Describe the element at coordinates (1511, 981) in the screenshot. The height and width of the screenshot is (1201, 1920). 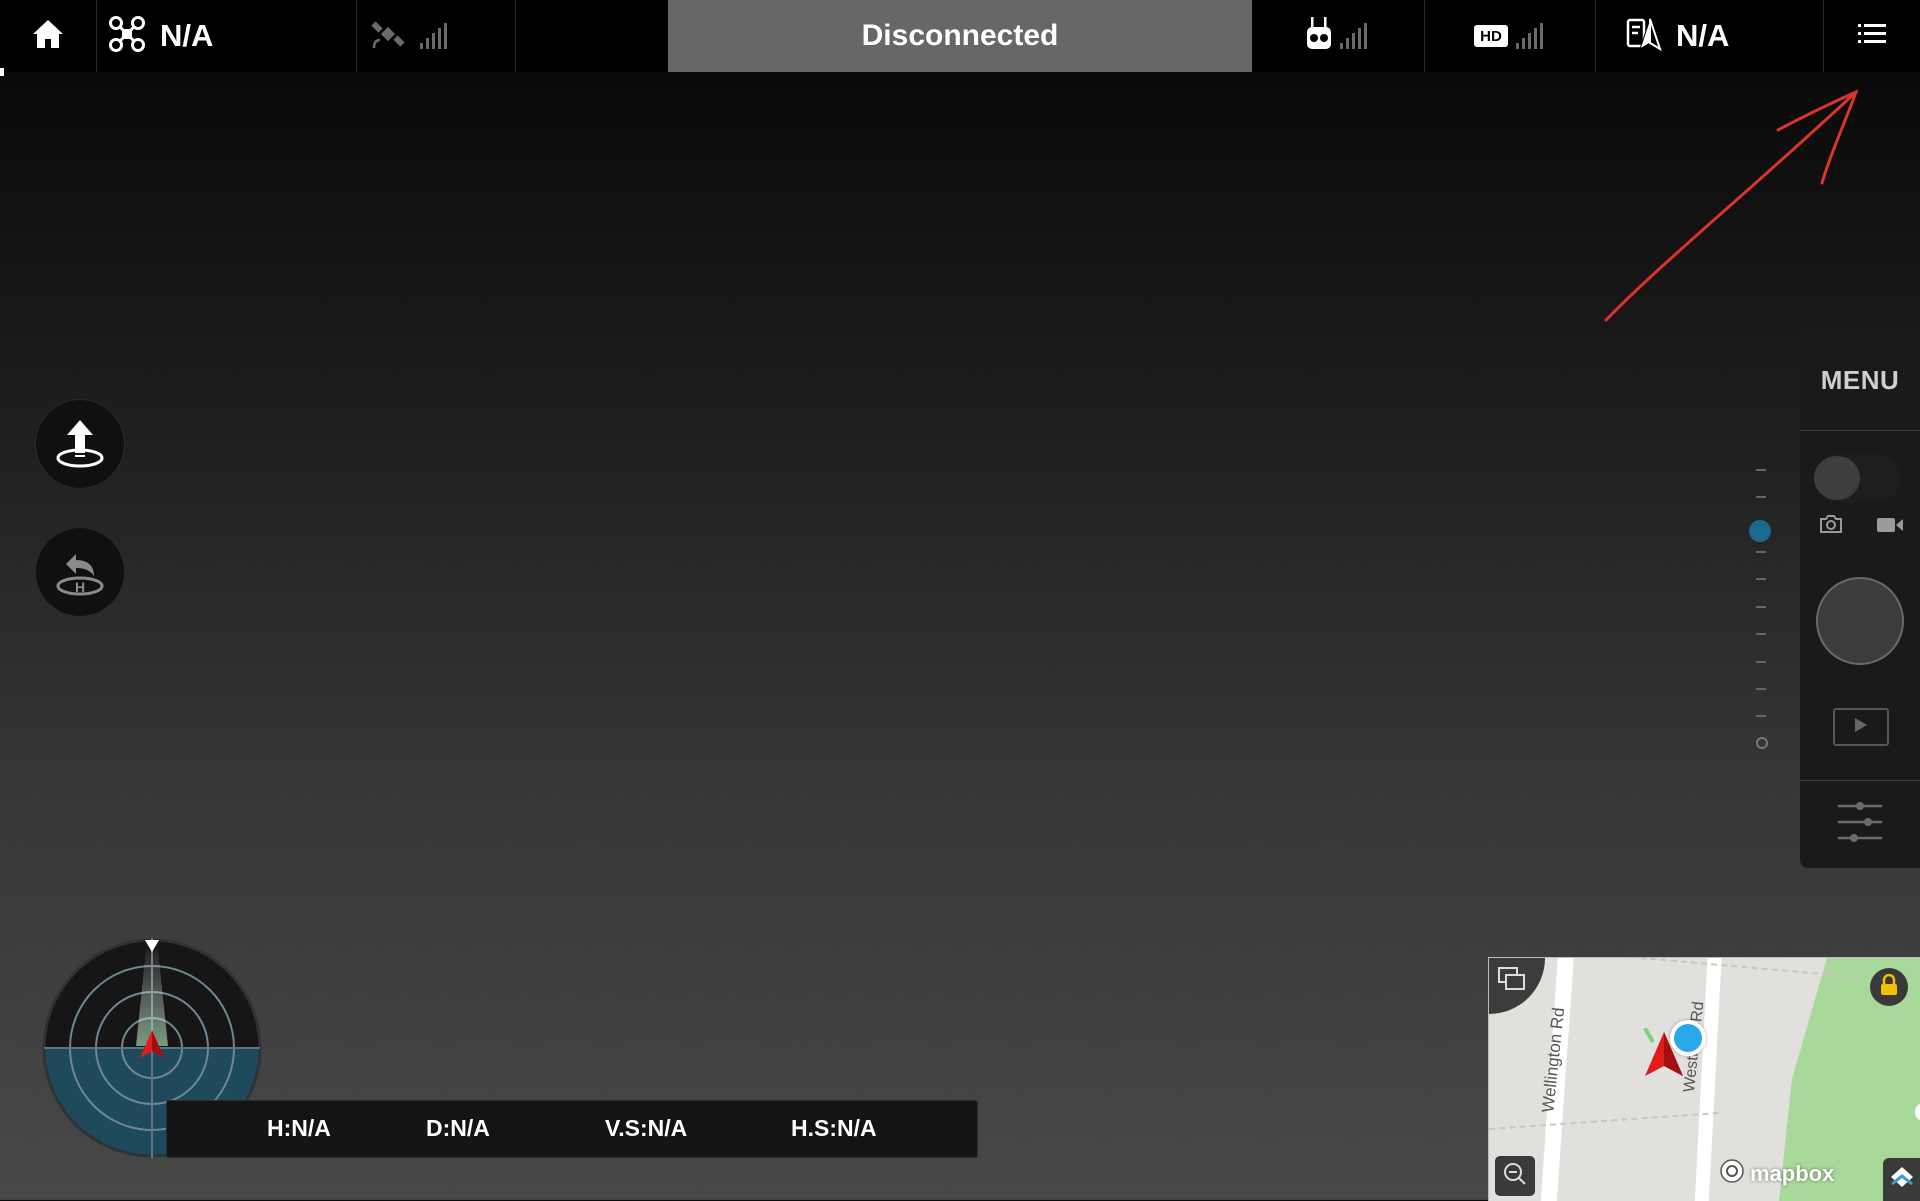
I see `map-toggle-icon` at that location.